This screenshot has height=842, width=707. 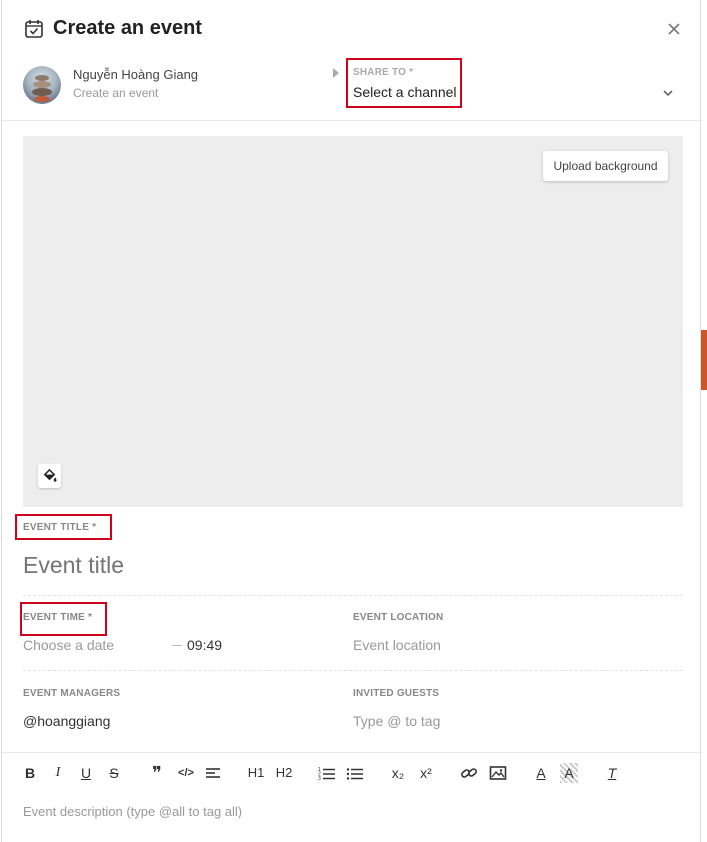 I want to click on bullet-list-icon, so click(x=355, y=773).